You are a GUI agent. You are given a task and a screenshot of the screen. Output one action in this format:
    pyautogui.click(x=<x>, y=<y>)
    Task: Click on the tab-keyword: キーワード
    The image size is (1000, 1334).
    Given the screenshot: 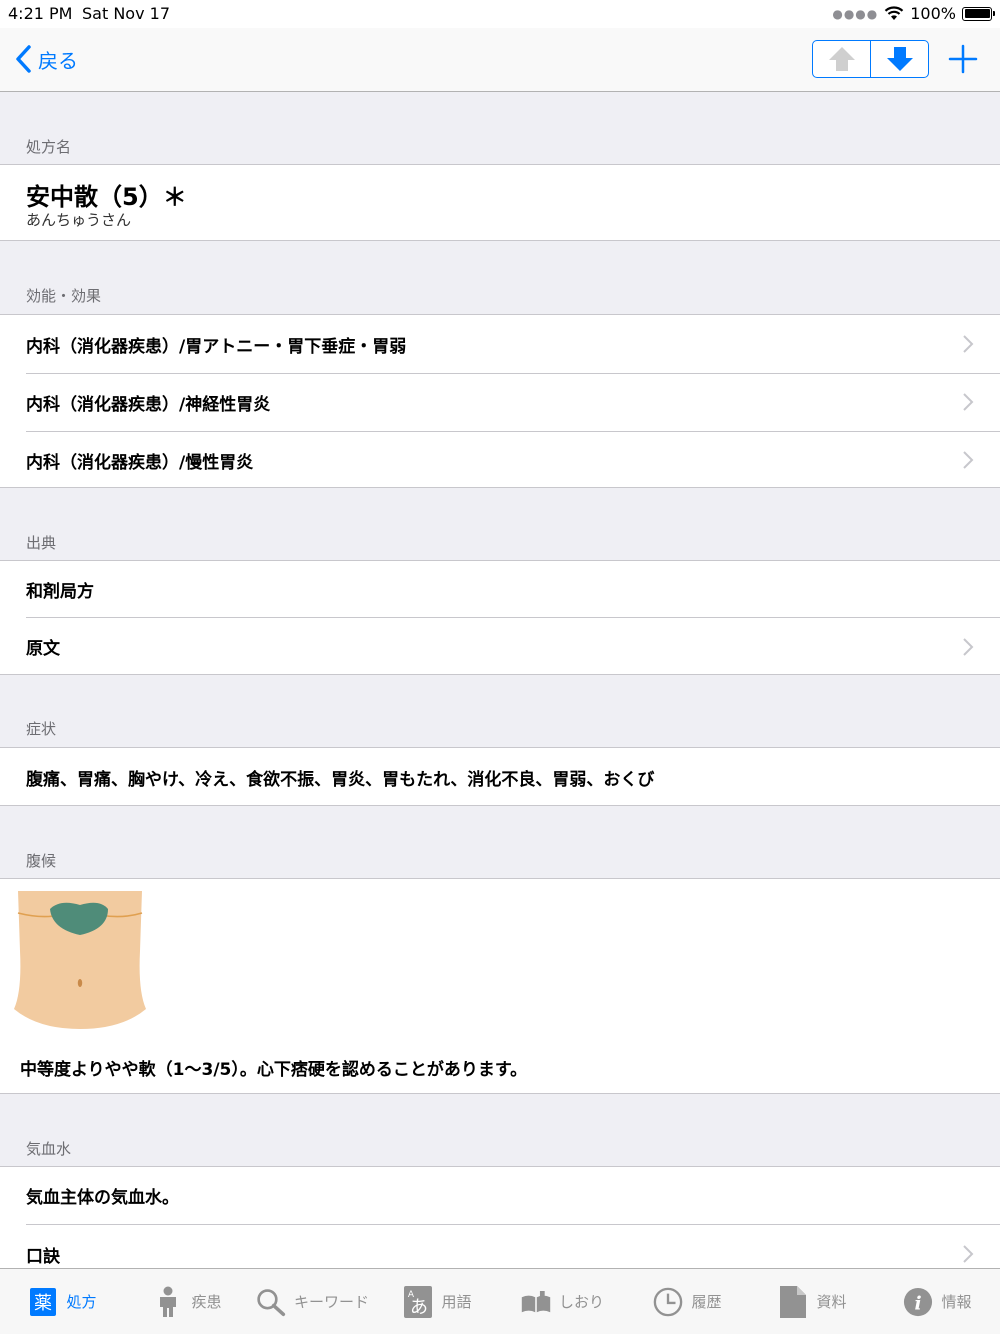 What is the action you would take?
    pyautogui.click(x=312, y=1301)
    